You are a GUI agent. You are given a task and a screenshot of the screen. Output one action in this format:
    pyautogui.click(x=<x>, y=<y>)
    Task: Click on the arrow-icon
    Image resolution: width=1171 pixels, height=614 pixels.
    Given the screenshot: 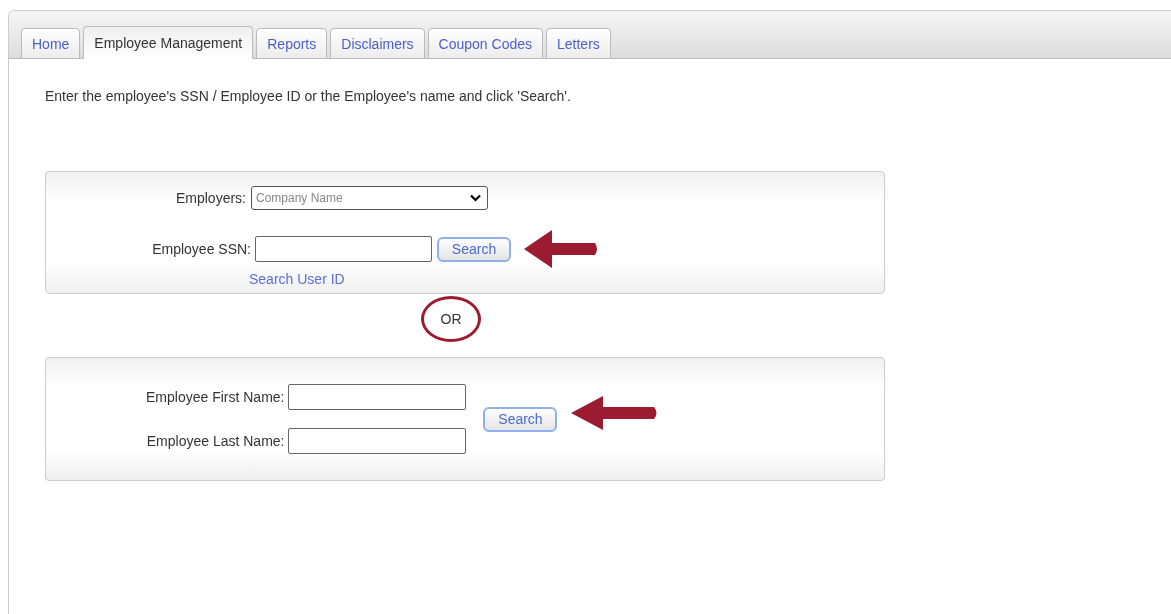 What is the action you would take?
    pyautogui.click(x=561, y=249)
    